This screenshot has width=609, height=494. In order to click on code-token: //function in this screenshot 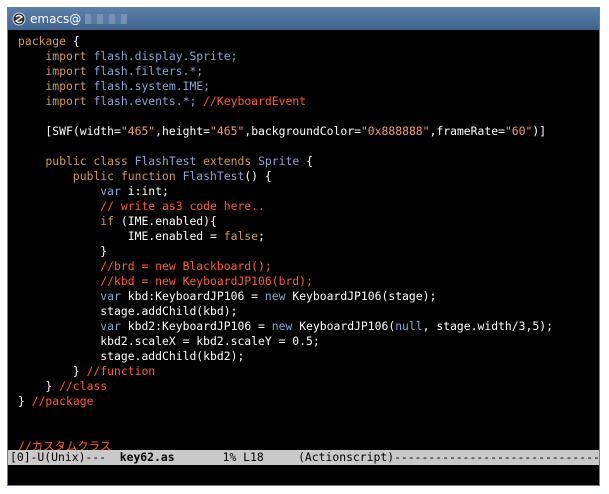, I will do `click(121, 371)`.